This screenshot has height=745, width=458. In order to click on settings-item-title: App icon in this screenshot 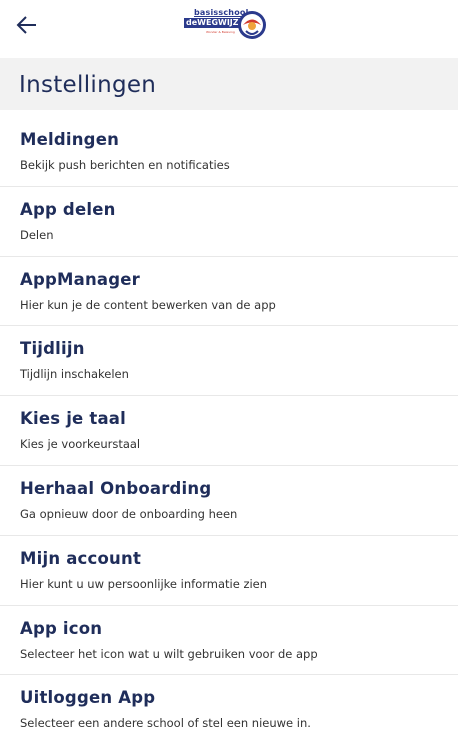, I will do `click(61, 628)`.